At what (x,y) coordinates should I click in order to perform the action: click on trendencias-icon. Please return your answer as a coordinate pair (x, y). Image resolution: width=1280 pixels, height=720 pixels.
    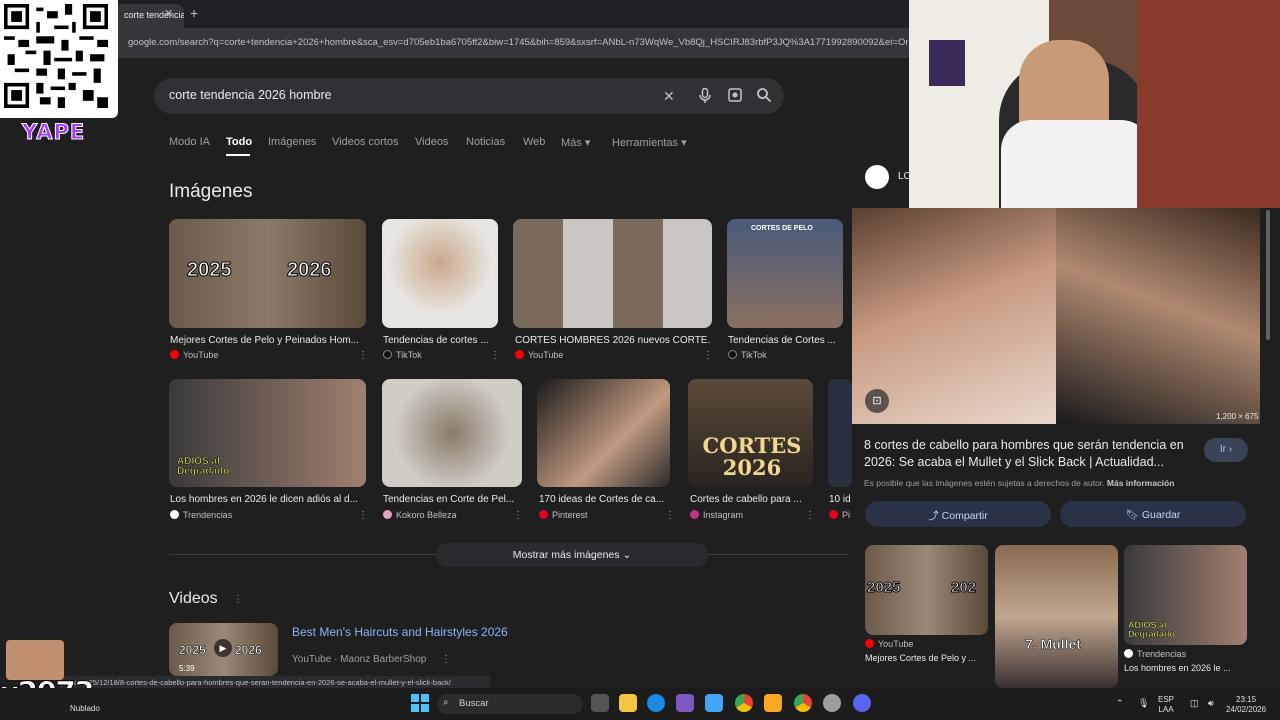
    Looking at the image, I should click on (174, 514).